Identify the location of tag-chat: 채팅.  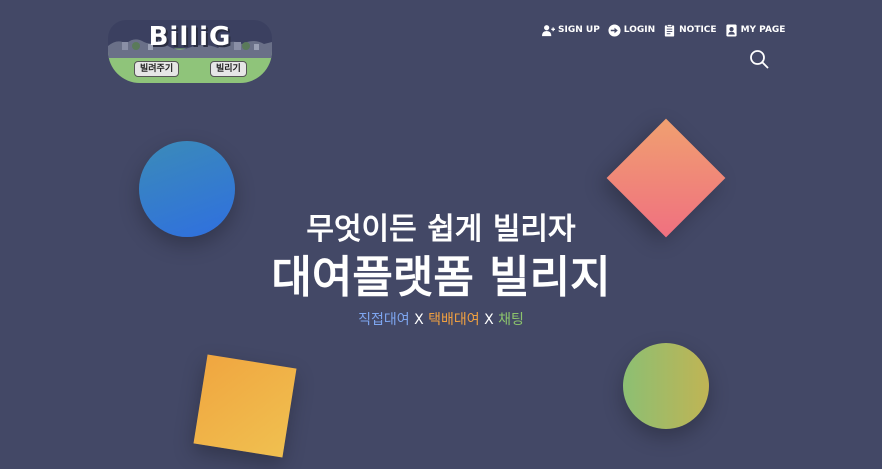
(511, 320).